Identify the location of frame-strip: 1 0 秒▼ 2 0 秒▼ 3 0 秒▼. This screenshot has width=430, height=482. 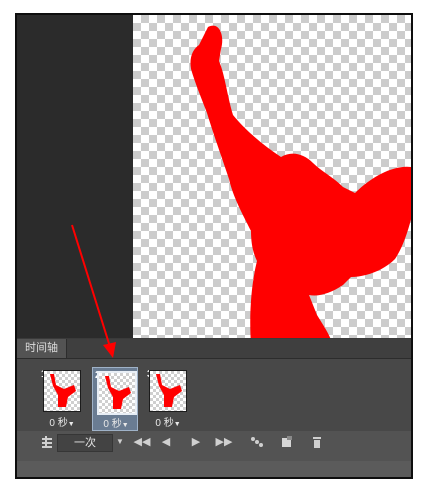
(214, 395).